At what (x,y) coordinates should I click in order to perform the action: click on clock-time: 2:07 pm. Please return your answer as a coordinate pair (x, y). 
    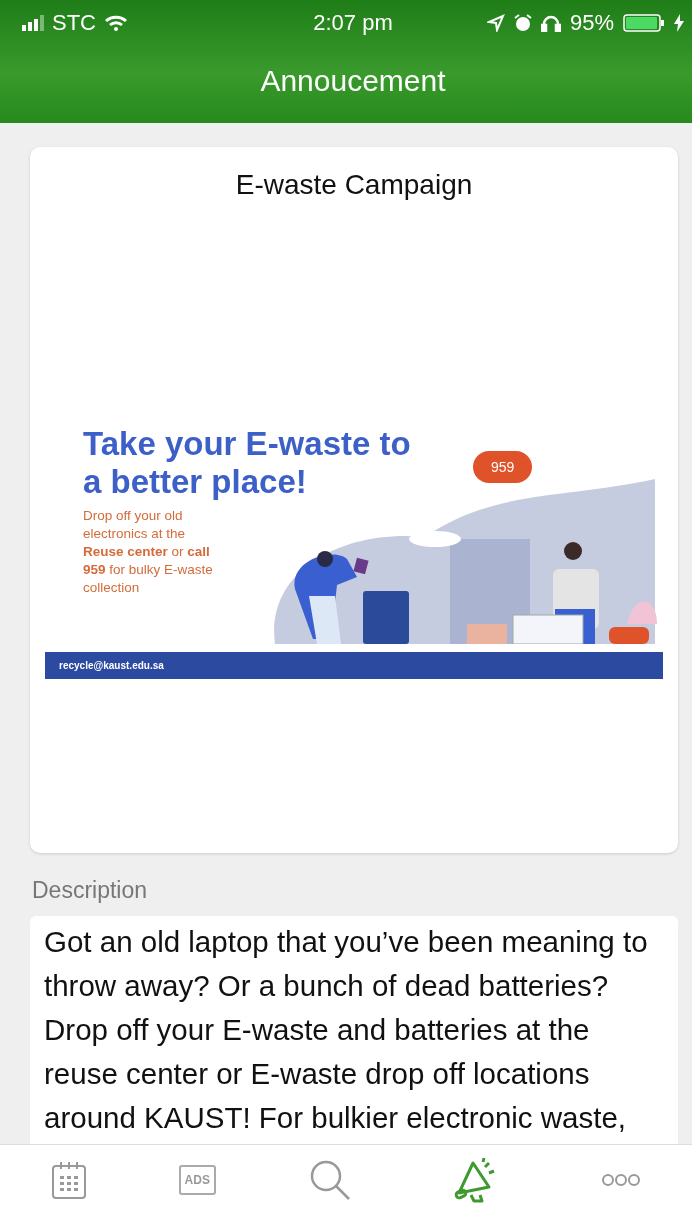
    Looking at the image, I should click on (353, 23).